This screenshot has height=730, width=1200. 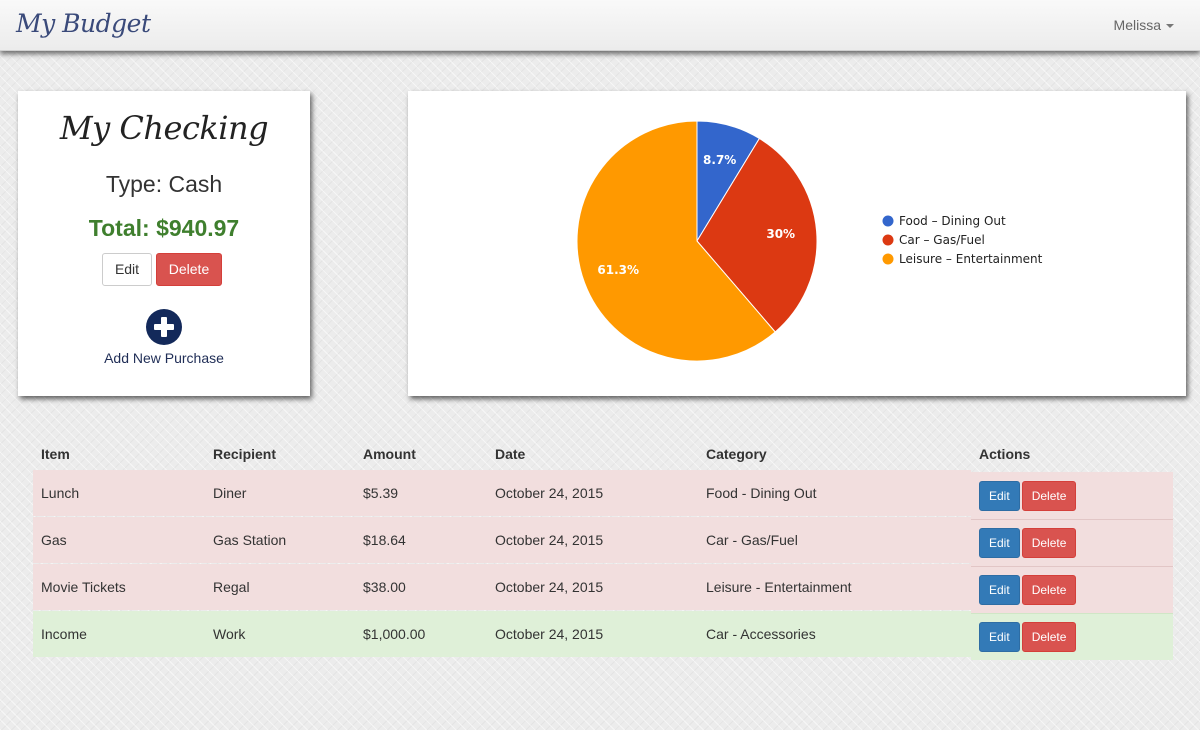 What do you see at coordinates (164, 184) in the screenshot?
I see `account-type: Type: Cash` at bounding box center [164, 184].